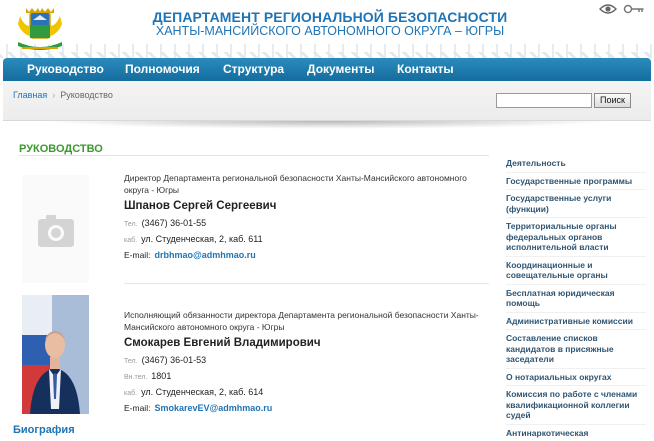  Describe the element at coordinates (202, 239) in the screenshot. I see `office-value: ул. Студенческая, 2, каб. 611` at that location.